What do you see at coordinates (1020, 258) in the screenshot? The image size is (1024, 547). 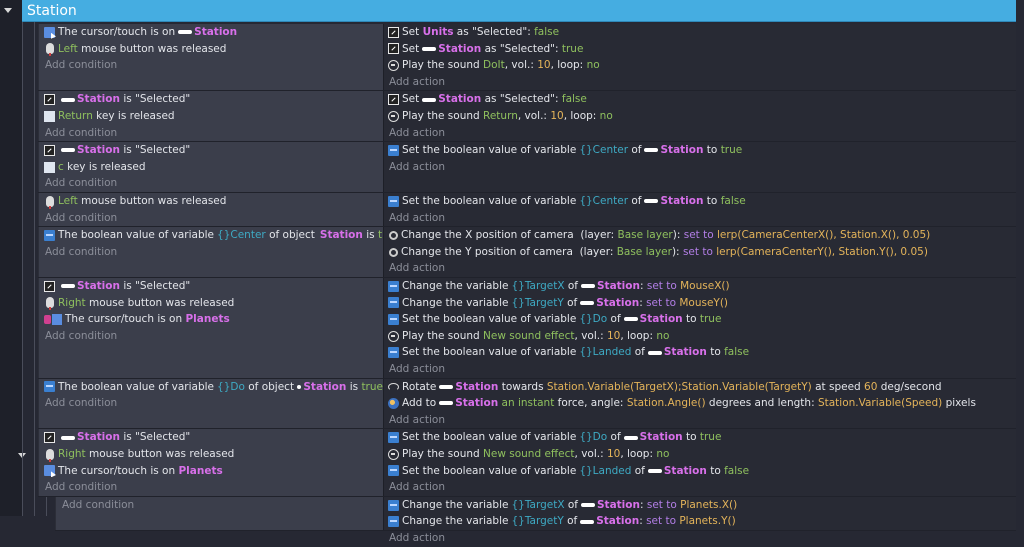 I see `scrollbar` at bounding box center [1020, 258].